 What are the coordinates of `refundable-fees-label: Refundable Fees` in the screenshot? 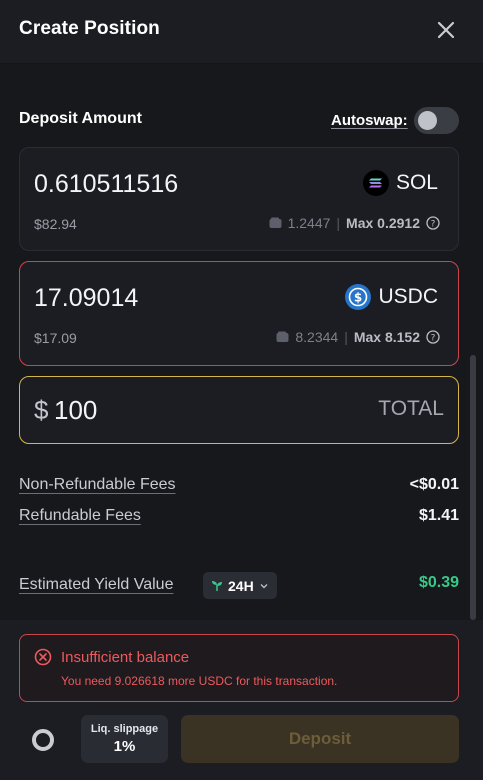 It's located at (80, 516).